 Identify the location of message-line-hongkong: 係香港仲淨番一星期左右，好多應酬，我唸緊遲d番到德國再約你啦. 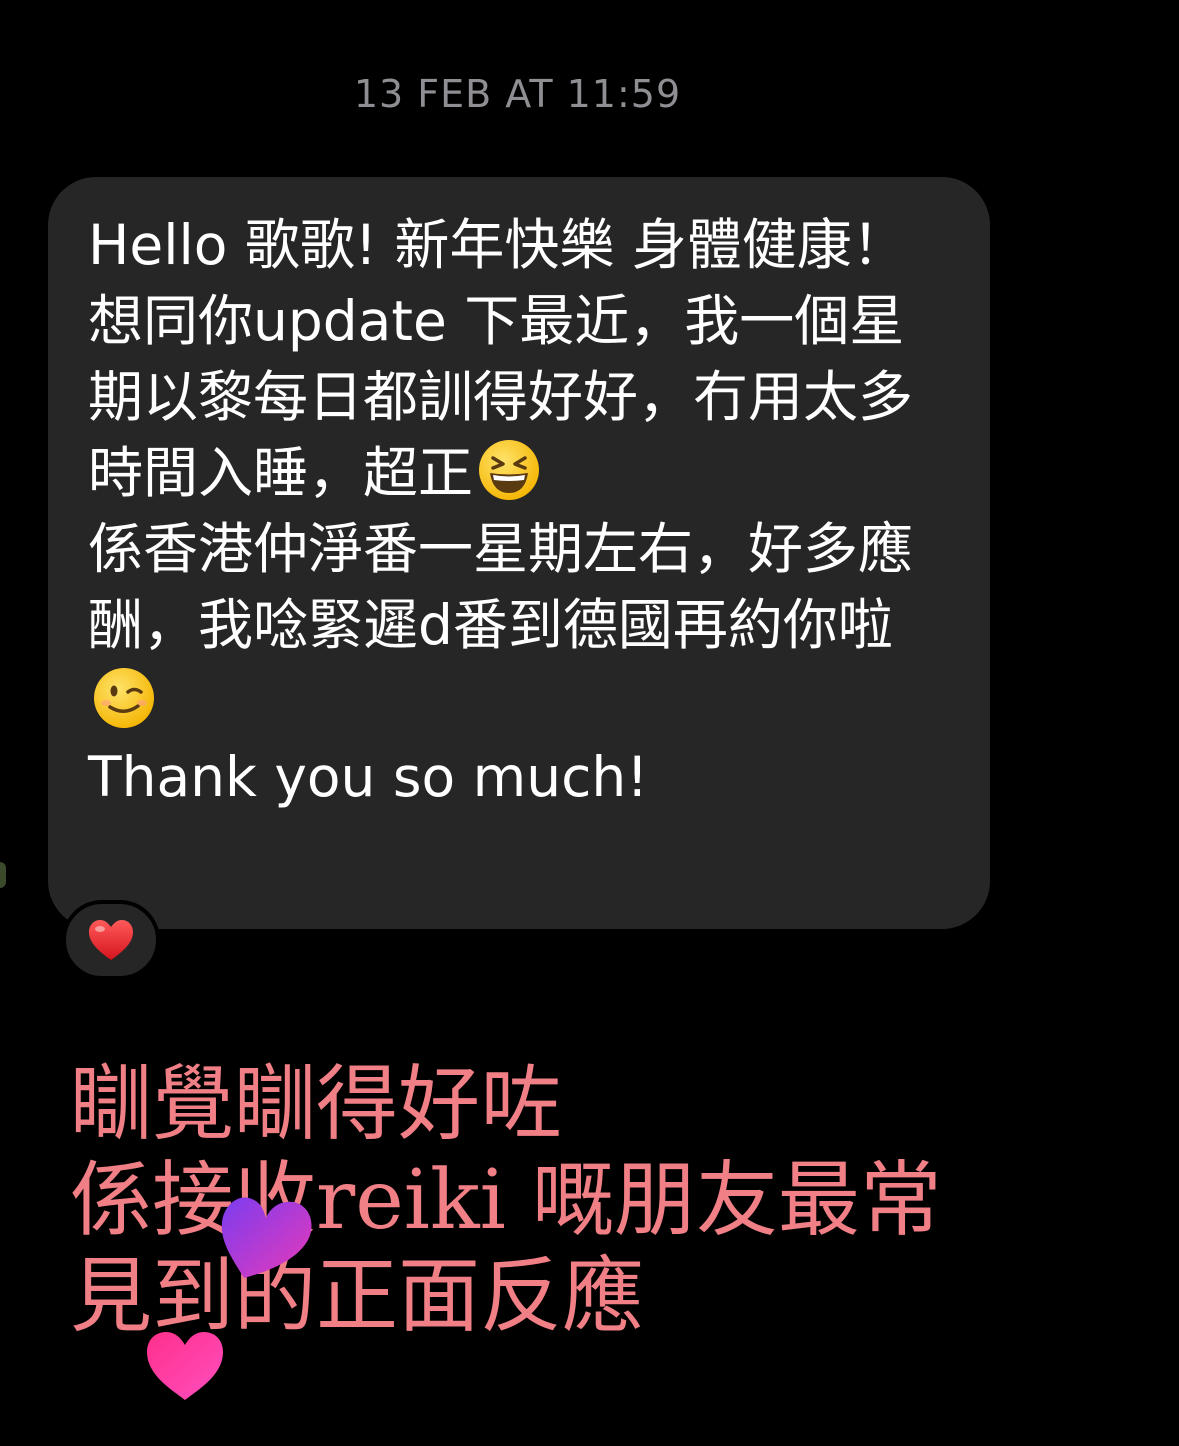
(519, 625).